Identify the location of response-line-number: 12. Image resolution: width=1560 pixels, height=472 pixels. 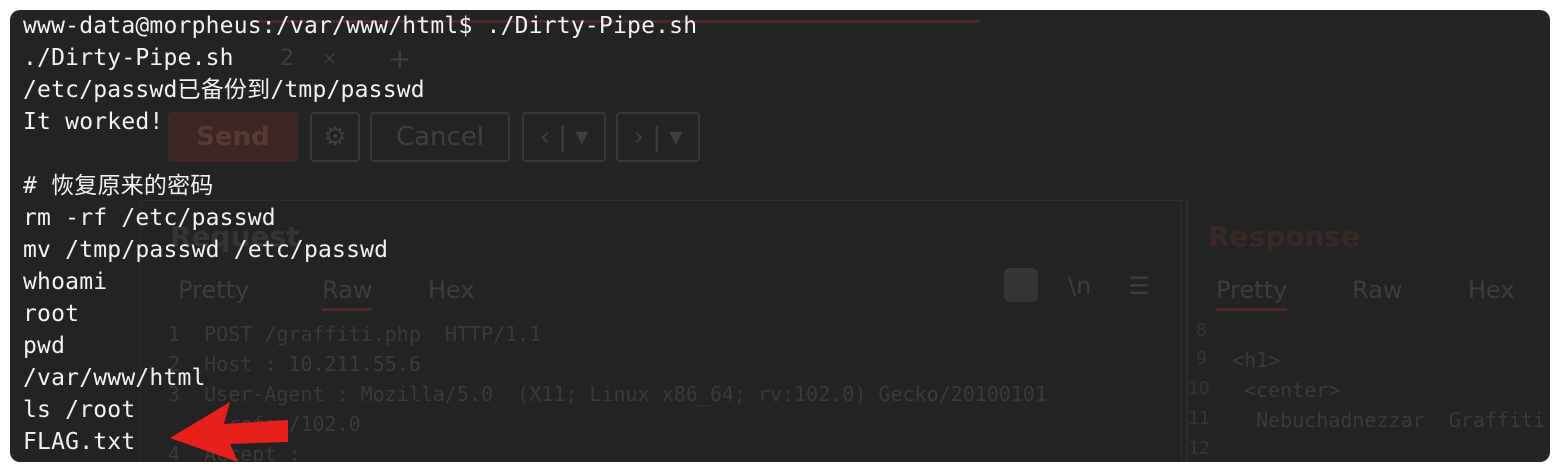
(1199, 448).